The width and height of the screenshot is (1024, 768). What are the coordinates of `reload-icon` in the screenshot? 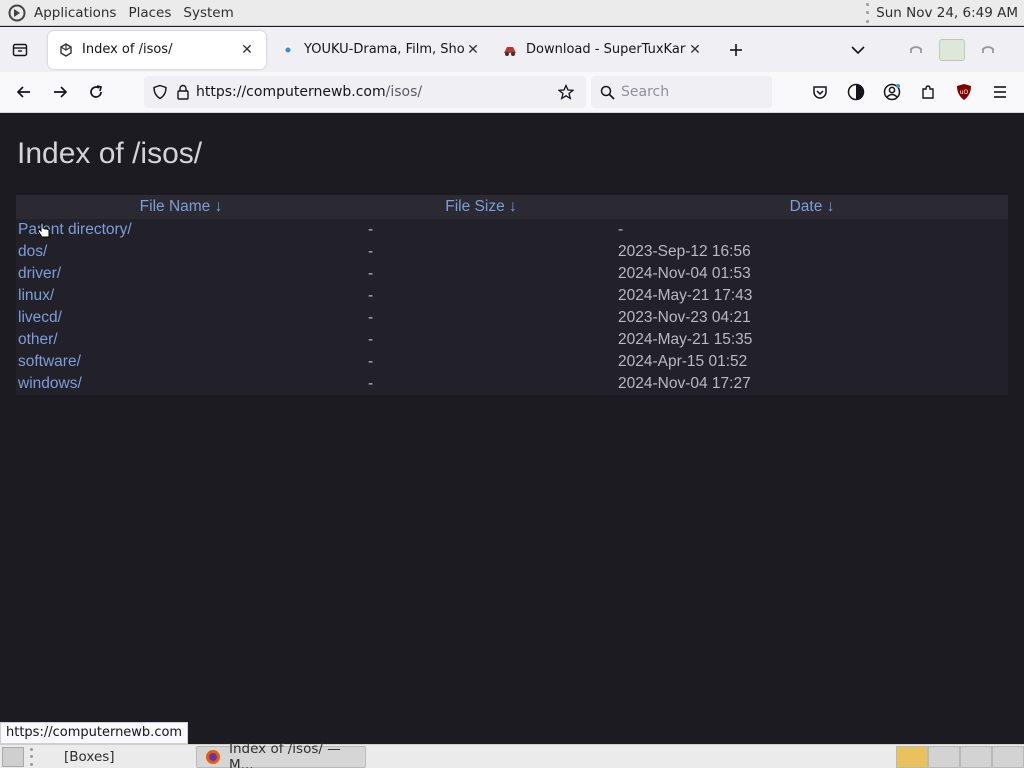 It's located at (96, 91).